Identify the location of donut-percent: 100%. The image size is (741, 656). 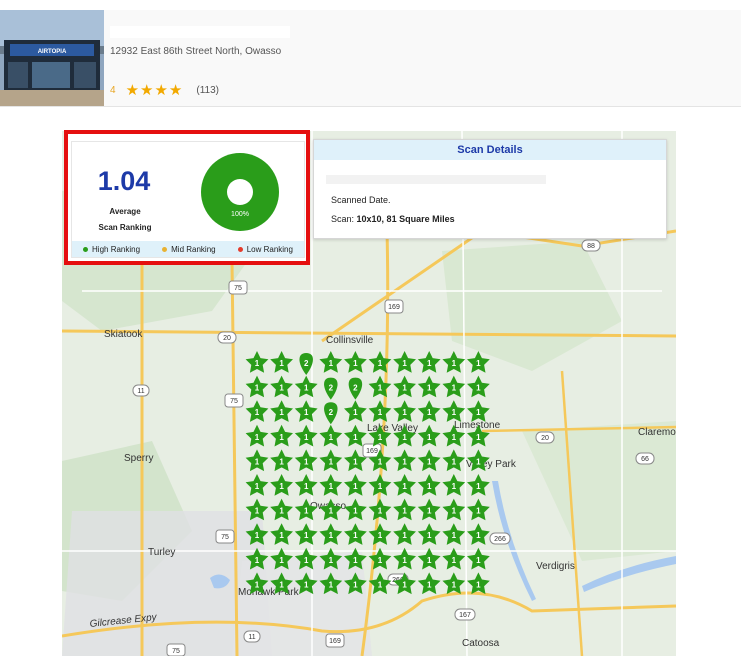
(240, 214).